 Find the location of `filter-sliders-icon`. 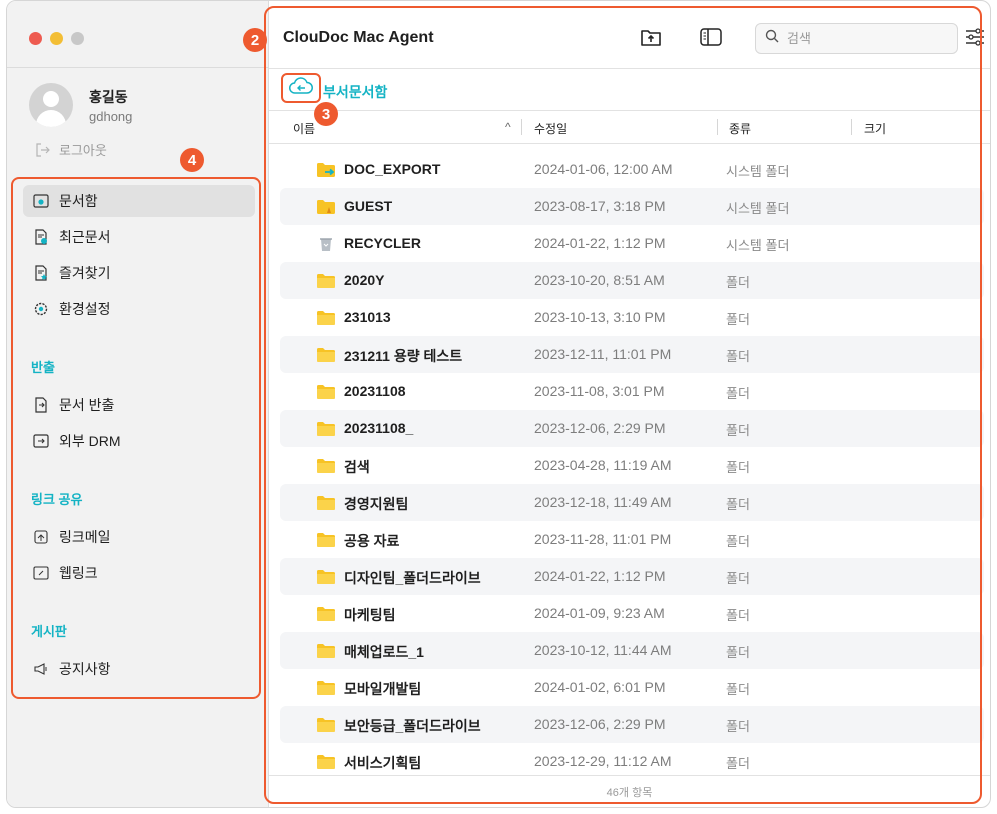

filter-sliders-icon is located at coordinates (975, 39).